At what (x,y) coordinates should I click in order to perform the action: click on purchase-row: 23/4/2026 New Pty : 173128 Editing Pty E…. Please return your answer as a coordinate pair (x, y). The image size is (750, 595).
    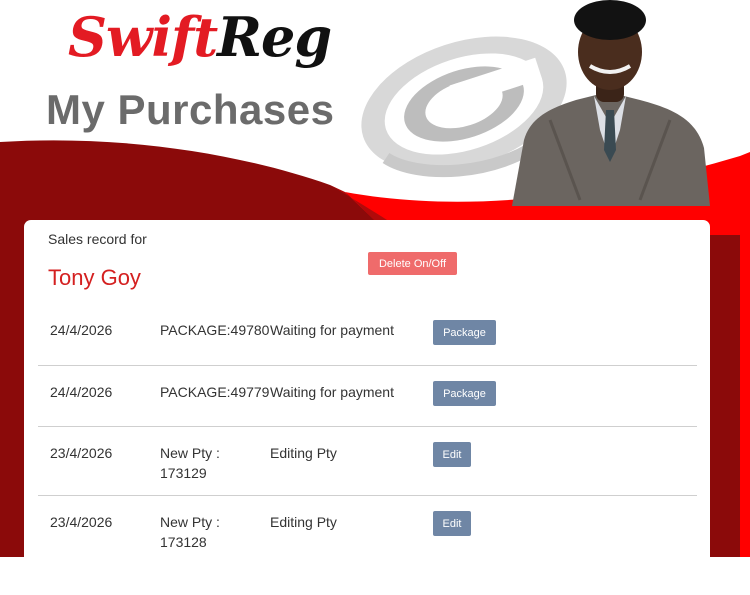
    Looking at the image, I should click on (367, 526).